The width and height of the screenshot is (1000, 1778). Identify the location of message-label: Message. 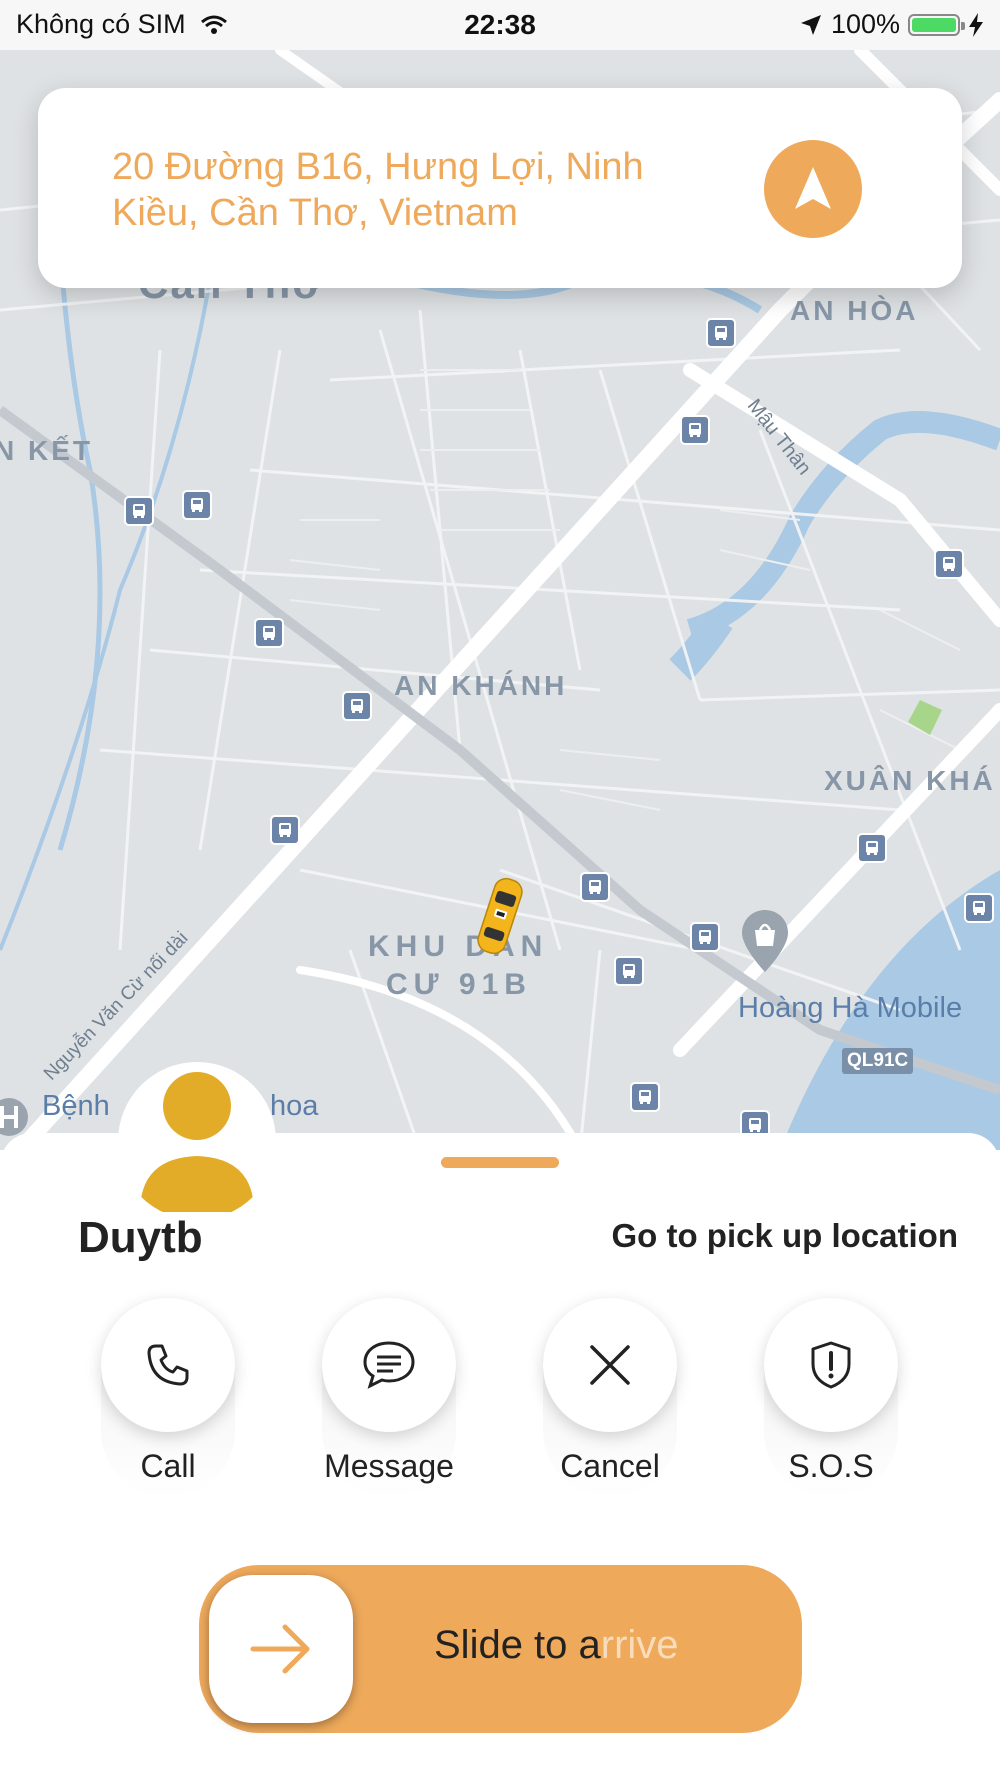
(389, 1466).